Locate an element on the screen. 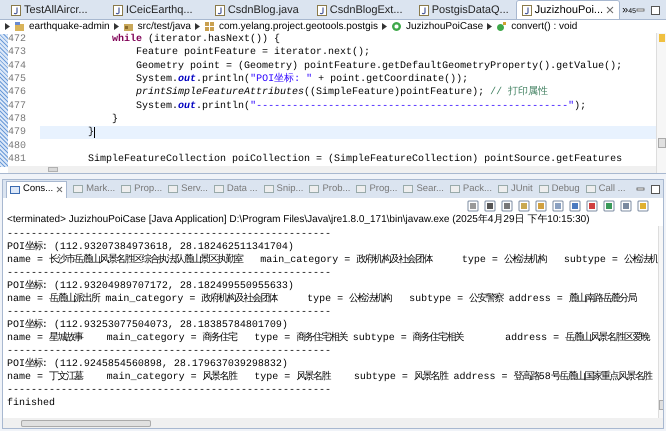  breadcrumb-item: earthquake-admin is located at coordinates (69, 26).